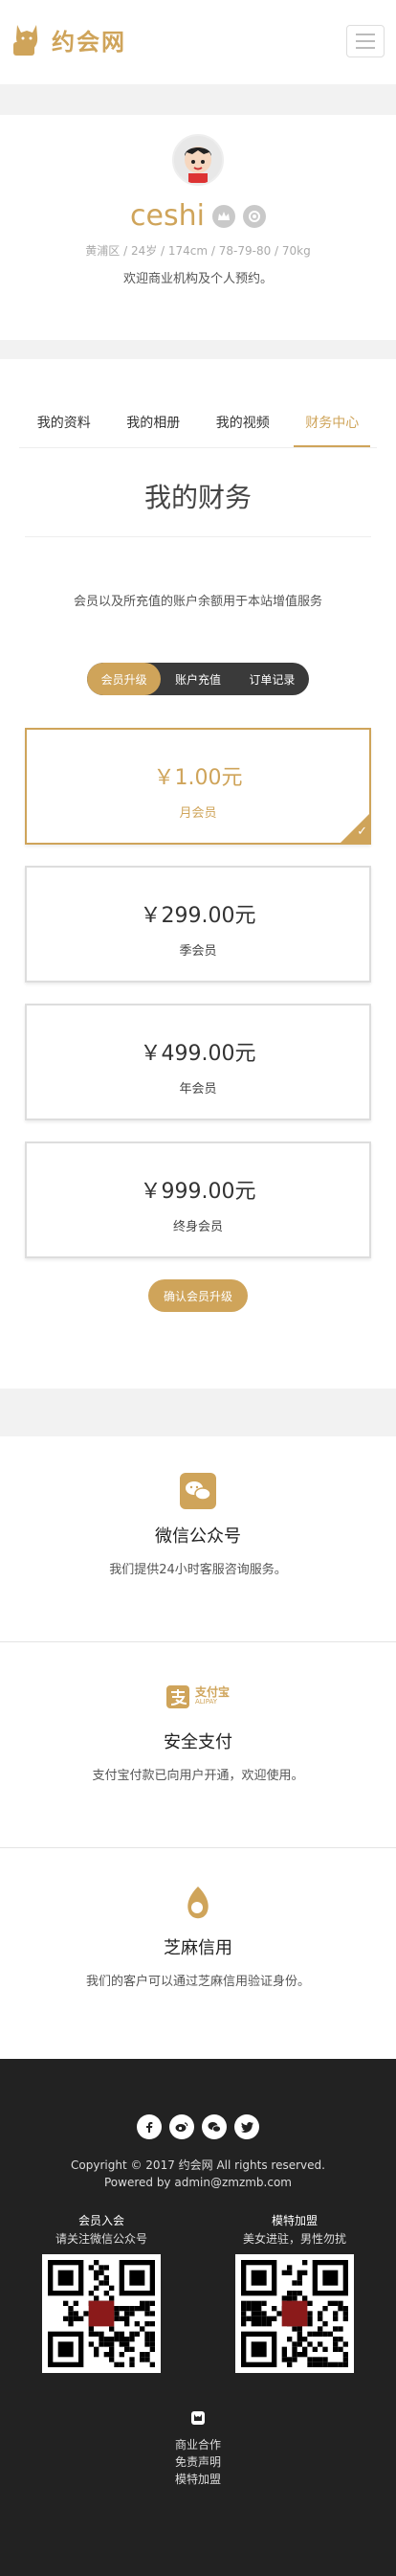  What do you see at coordinates (198, 1742) in the screenshot?
I see `feature-title: 安全支付` at bounding box center [198, 1742].